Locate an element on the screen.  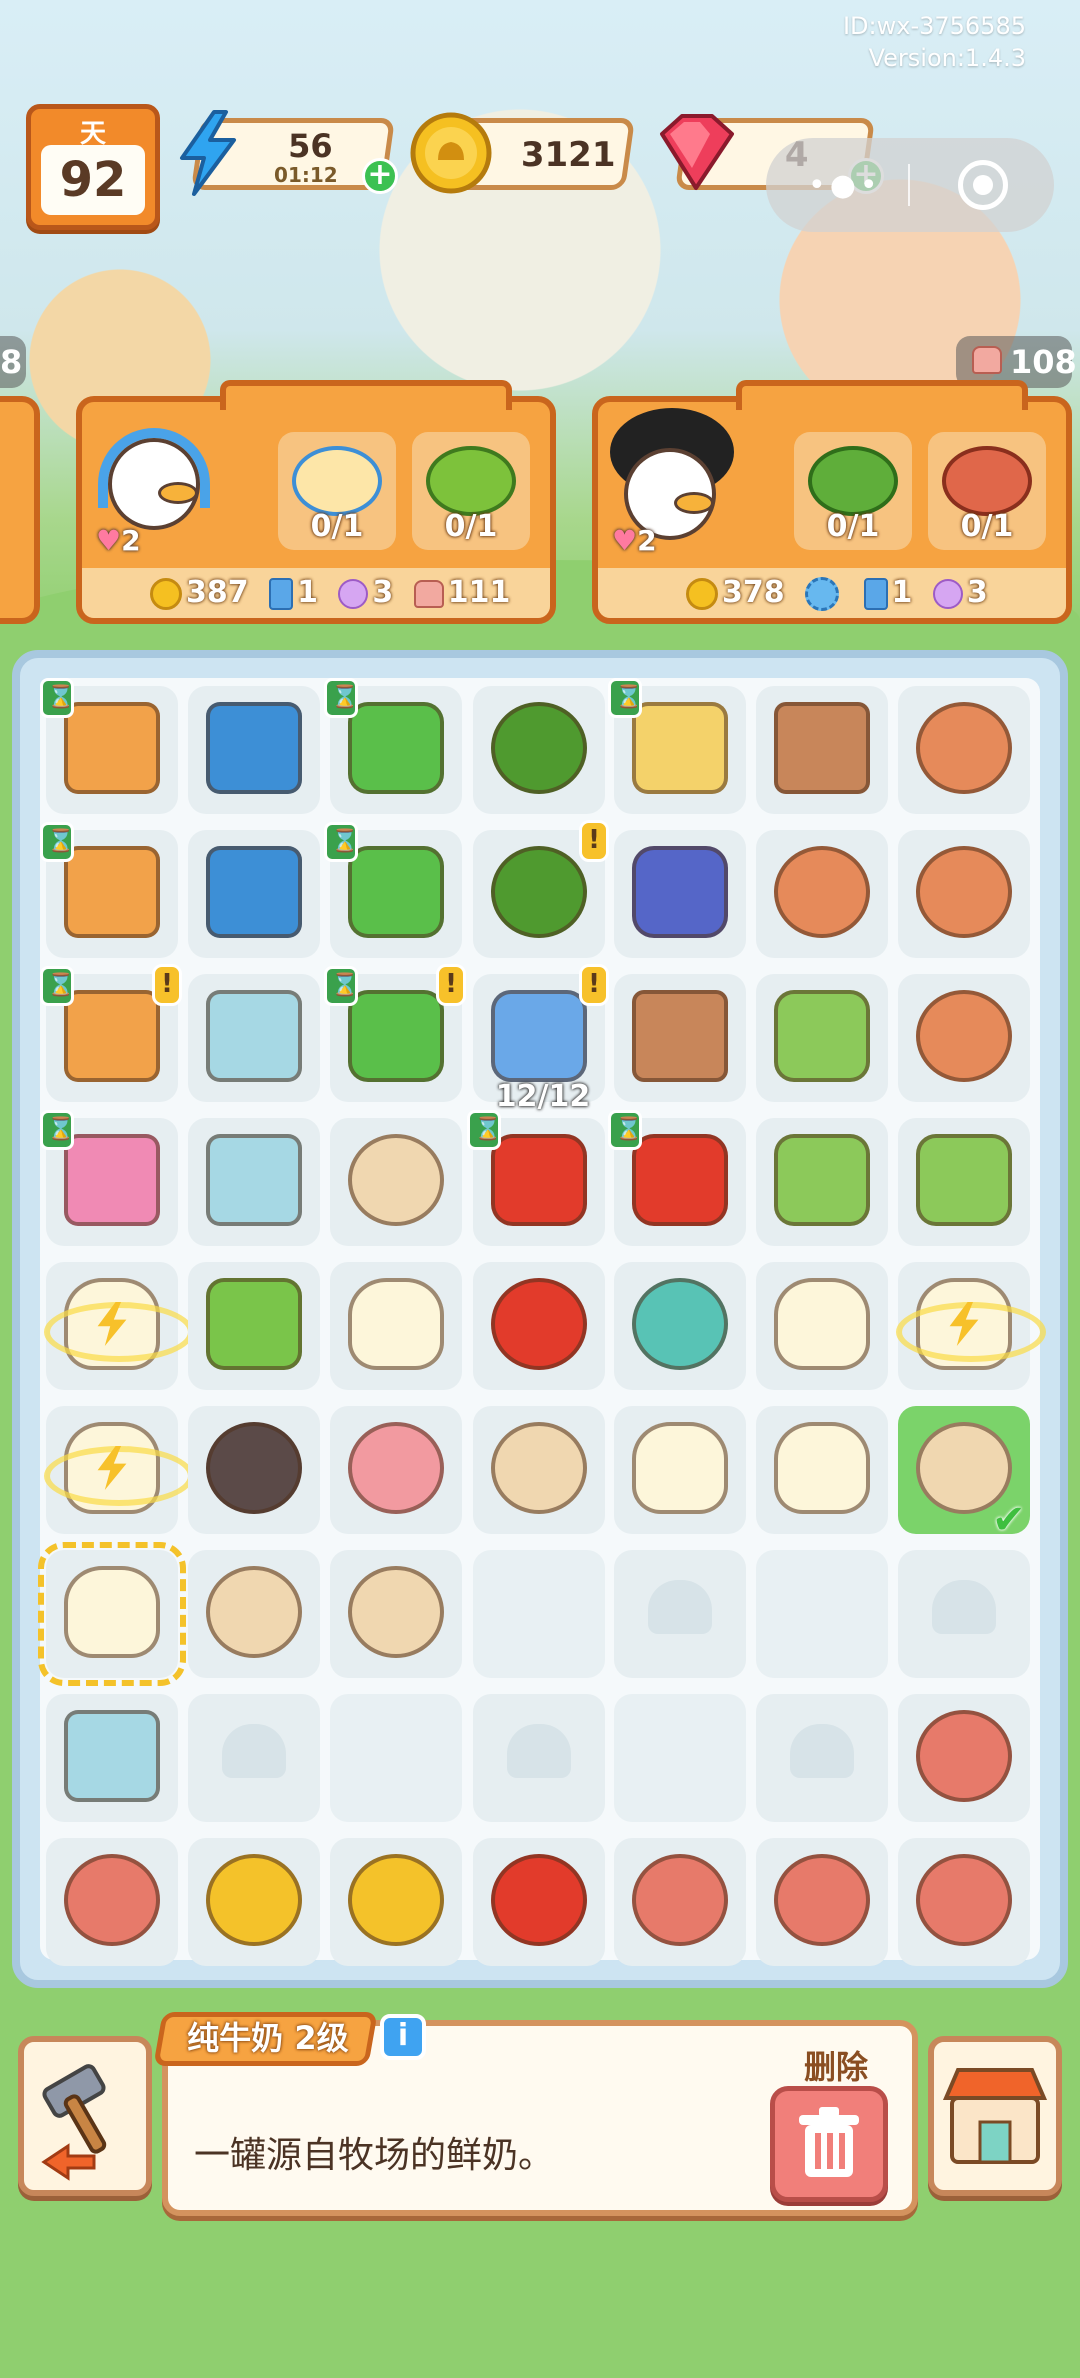
bbq-grill-icon is located at coordinates (680, 892).